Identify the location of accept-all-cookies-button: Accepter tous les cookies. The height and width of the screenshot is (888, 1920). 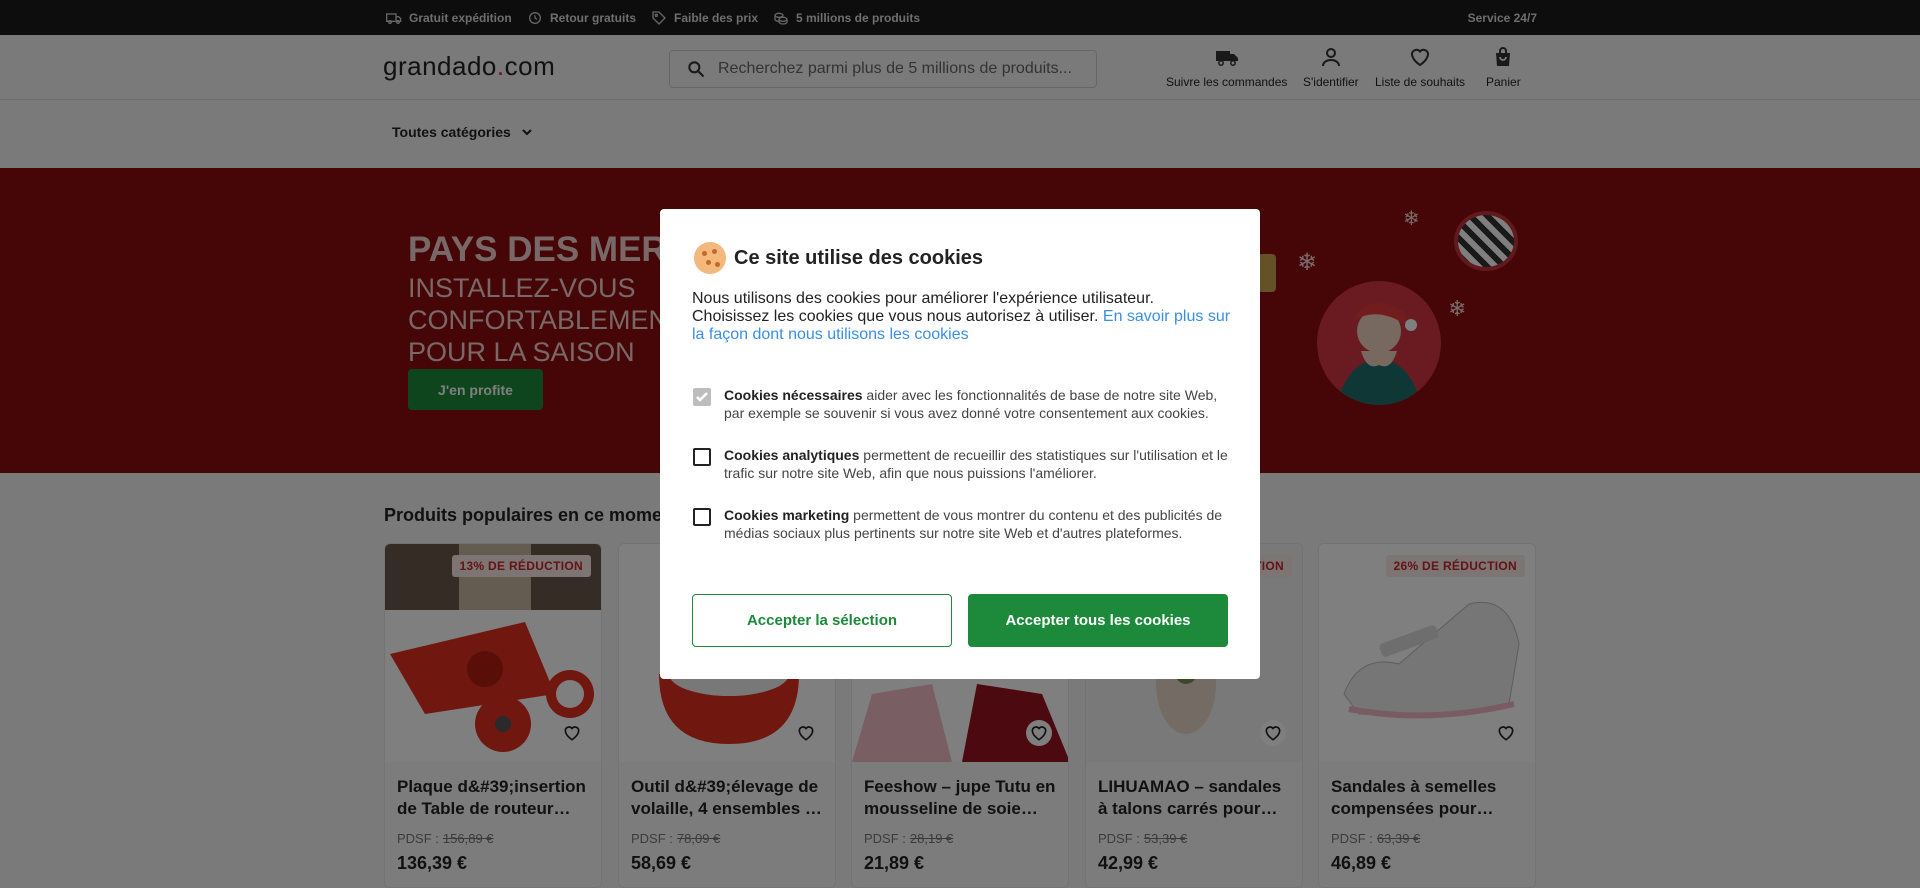
(1098, 620).